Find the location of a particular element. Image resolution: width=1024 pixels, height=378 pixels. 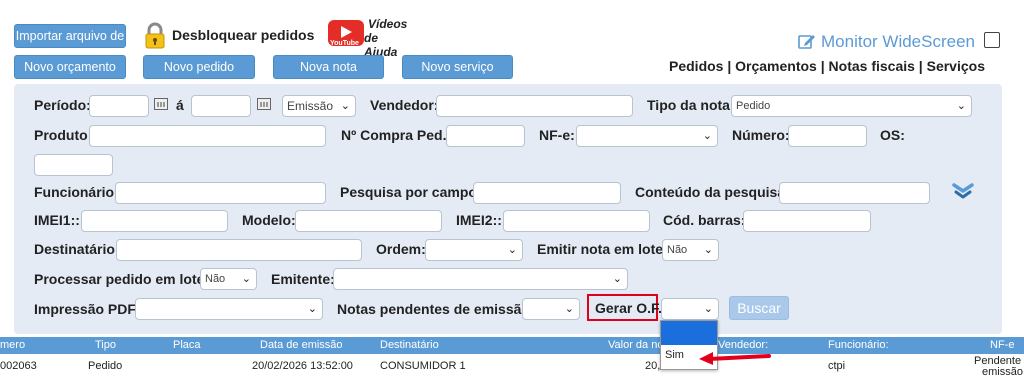

new-order-button: Novo pedido is located at coordinates (199, 67).